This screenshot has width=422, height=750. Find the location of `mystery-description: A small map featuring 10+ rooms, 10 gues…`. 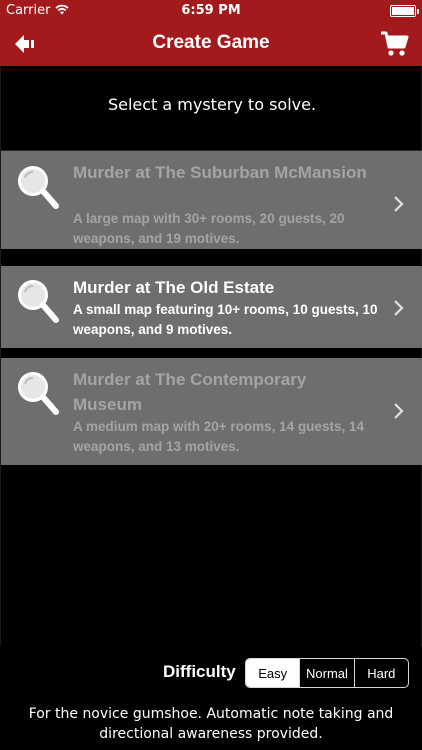

mystery-description: A small map featuring 10+ rooms, 10 gues… is located at coordinates (225, 319).